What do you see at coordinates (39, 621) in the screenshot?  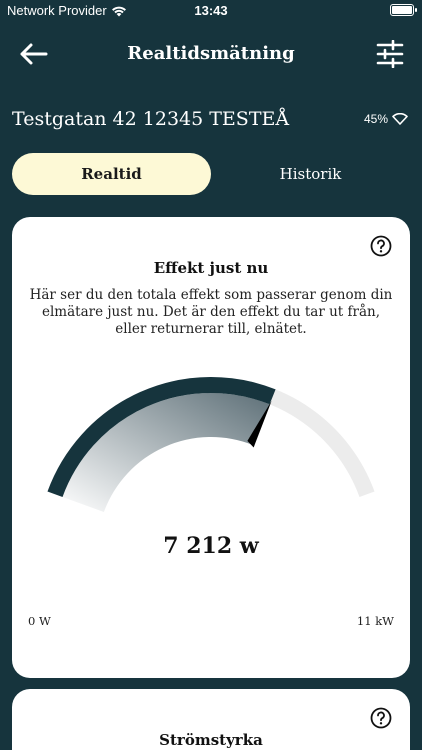 I see `gauge-min-label: 0 W` at bounding box center [39, 621].